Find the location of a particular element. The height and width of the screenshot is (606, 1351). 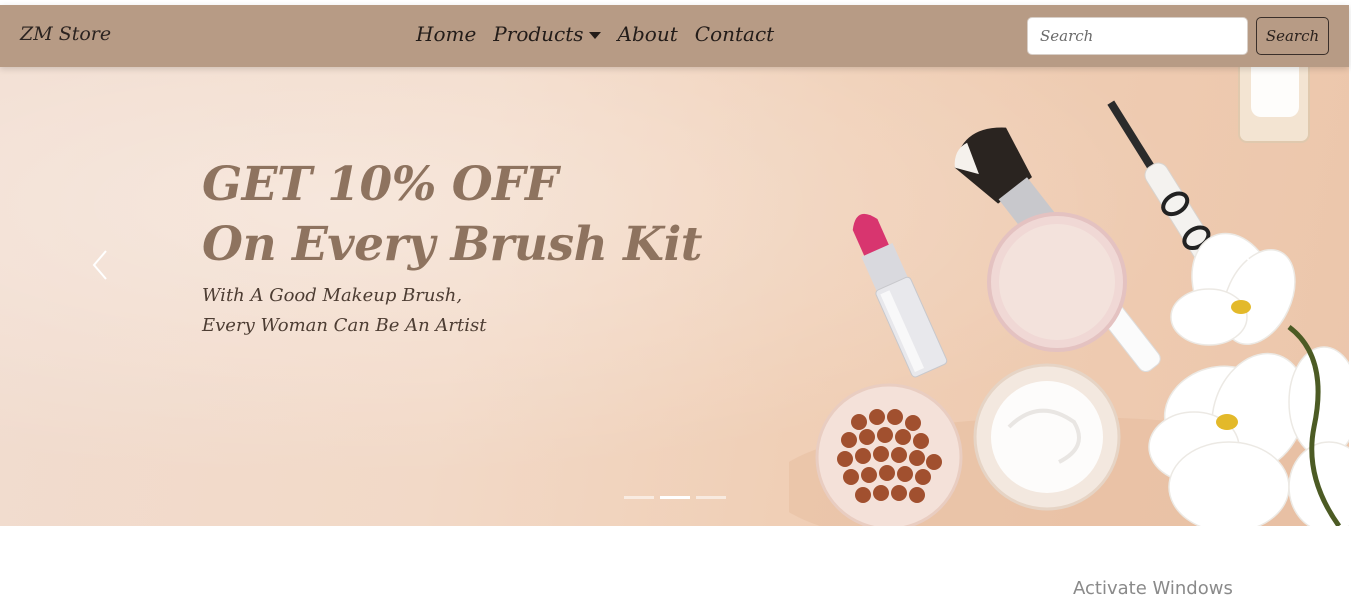

nav-item-about: About is located at coordinates (648, 34).